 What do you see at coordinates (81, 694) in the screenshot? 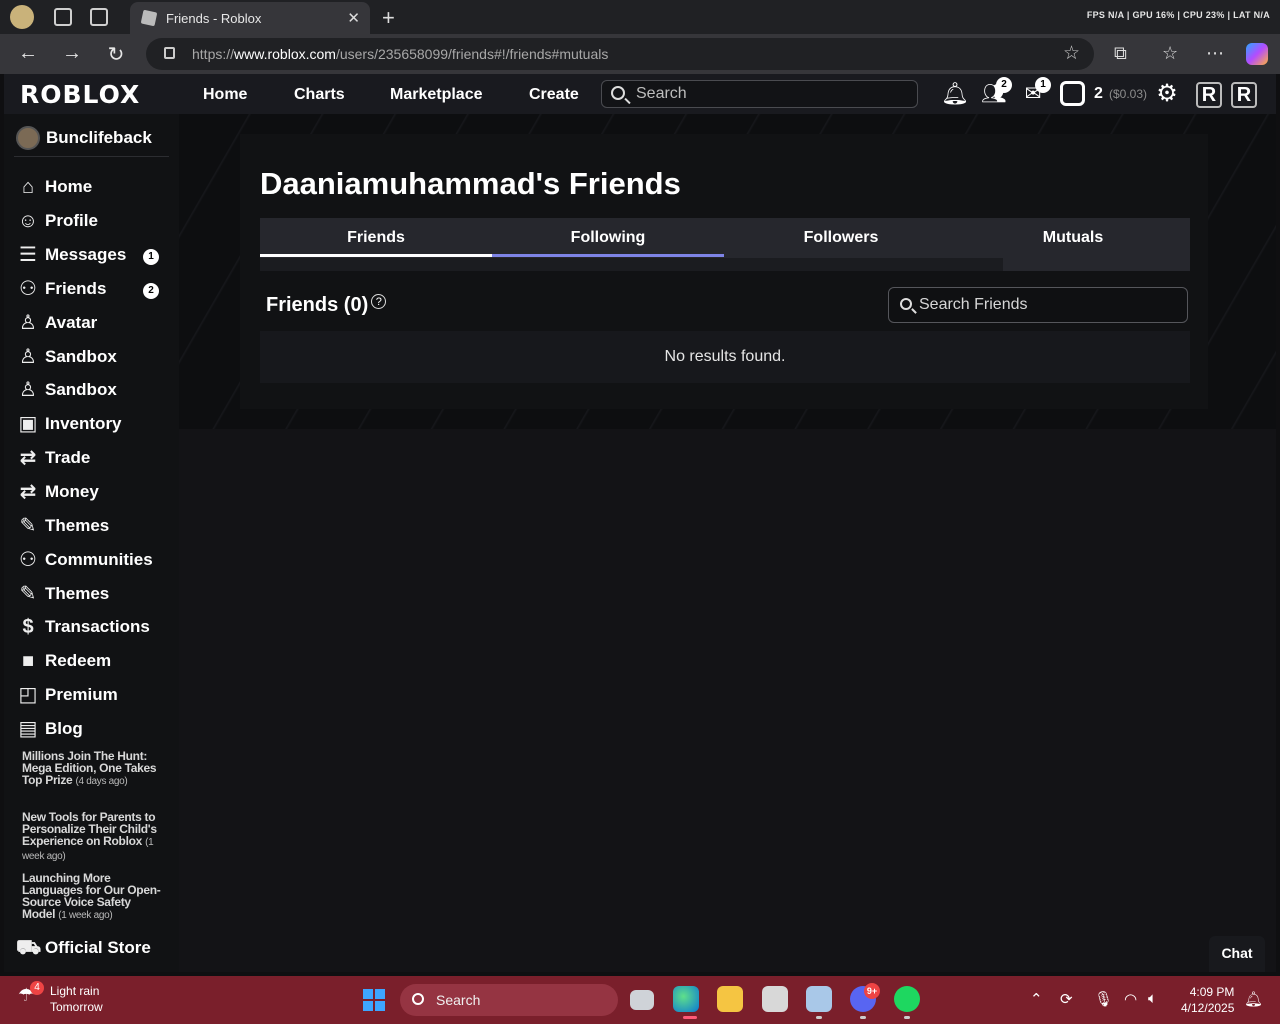
I see `sidebar-item-label: Premium` at bounding box center [81, 694].